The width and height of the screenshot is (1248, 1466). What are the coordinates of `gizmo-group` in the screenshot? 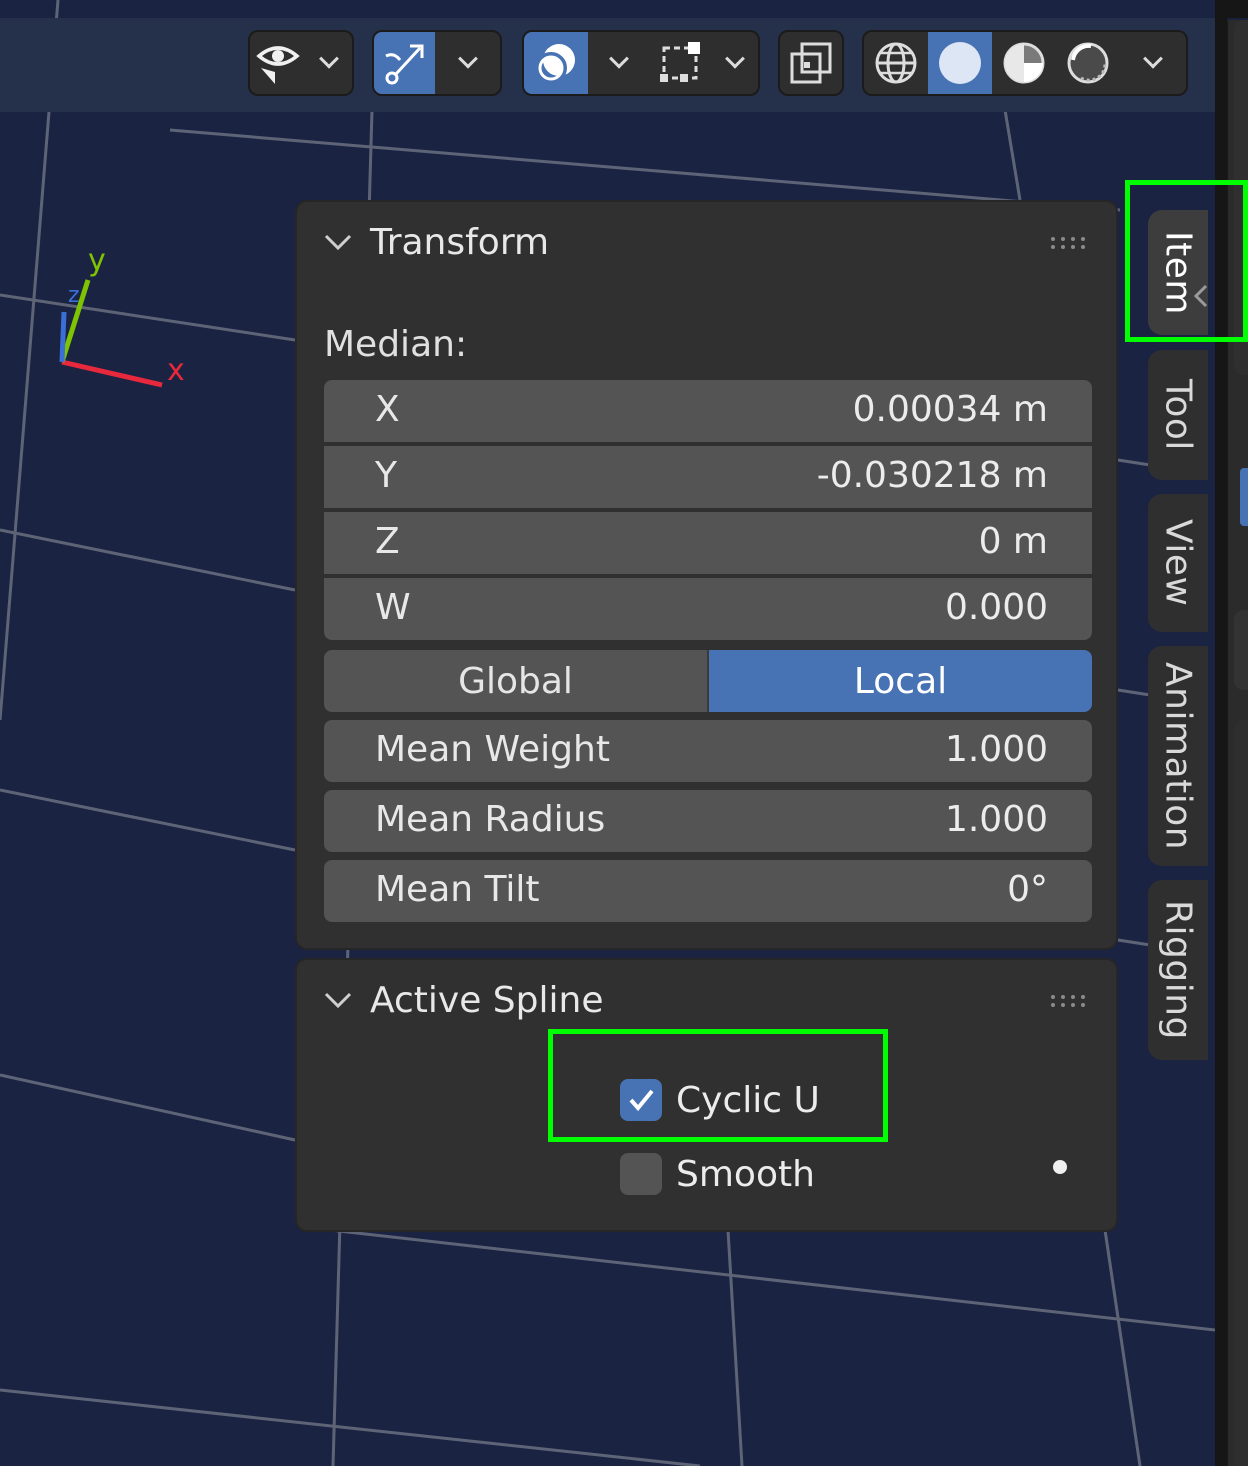 It's located at (437, 63).